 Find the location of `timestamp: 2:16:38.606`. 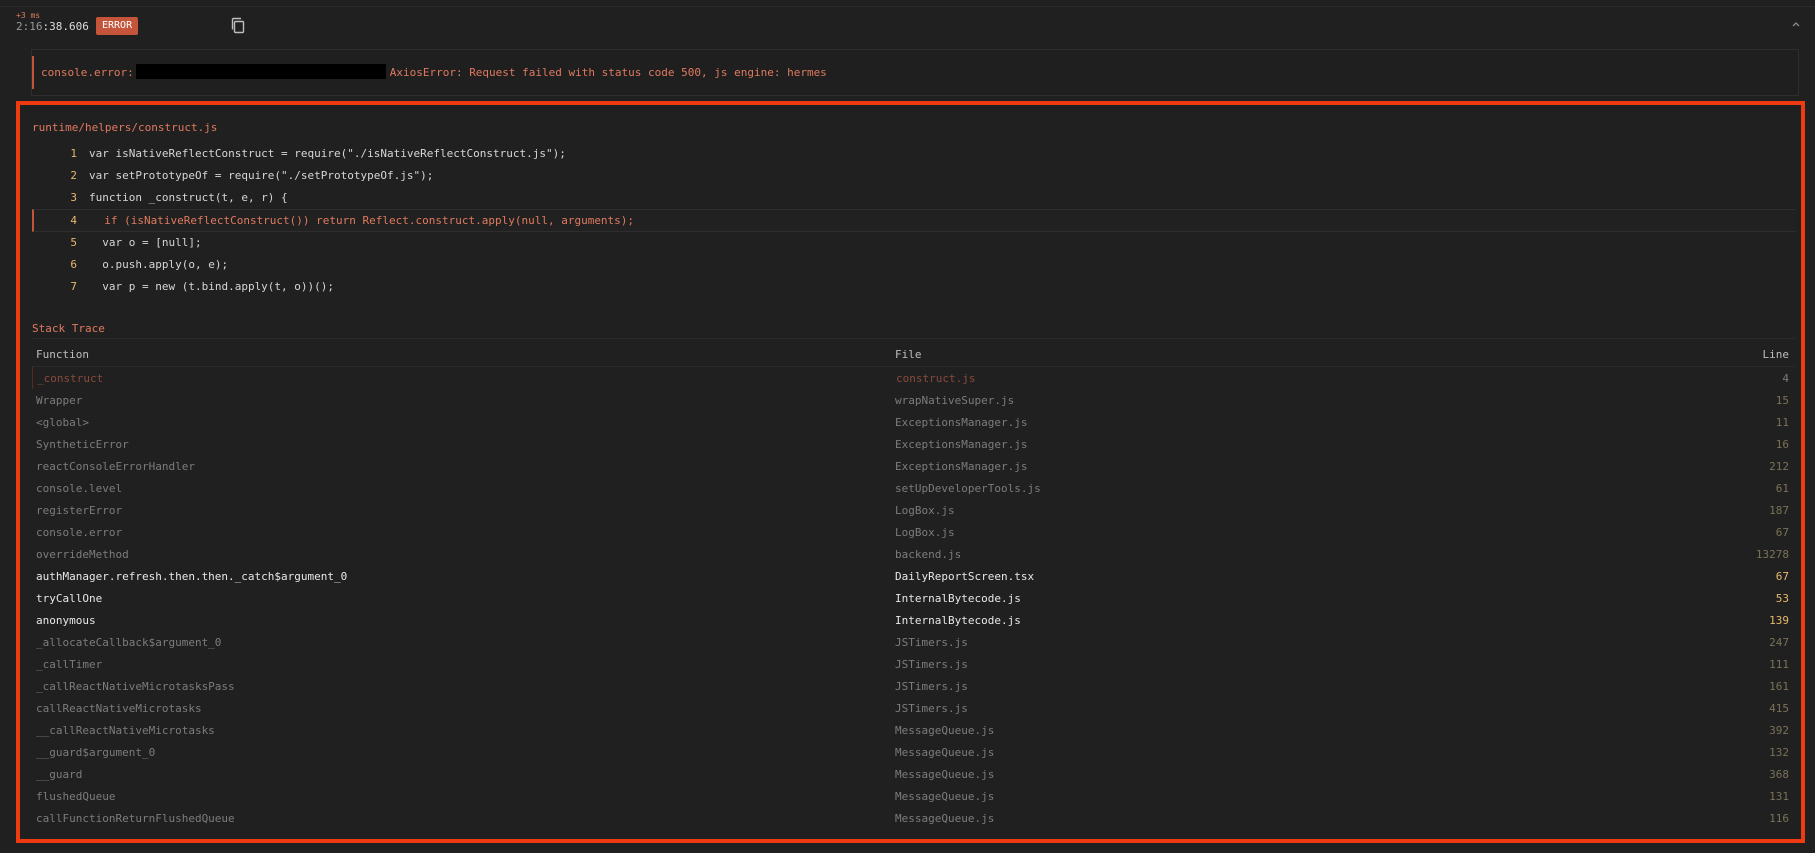

timestamp: 2:16:38.606 is located at coordinates (52, 26).